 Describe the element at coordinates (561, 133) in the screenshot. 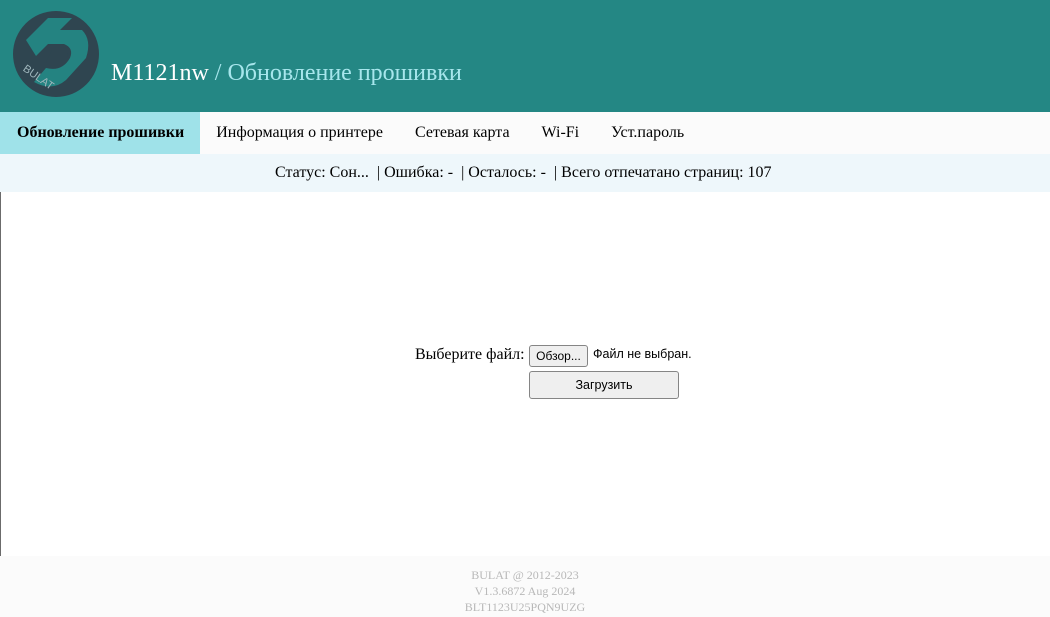

I see `nav-tab-wifi: Wi-Fi` at that location.